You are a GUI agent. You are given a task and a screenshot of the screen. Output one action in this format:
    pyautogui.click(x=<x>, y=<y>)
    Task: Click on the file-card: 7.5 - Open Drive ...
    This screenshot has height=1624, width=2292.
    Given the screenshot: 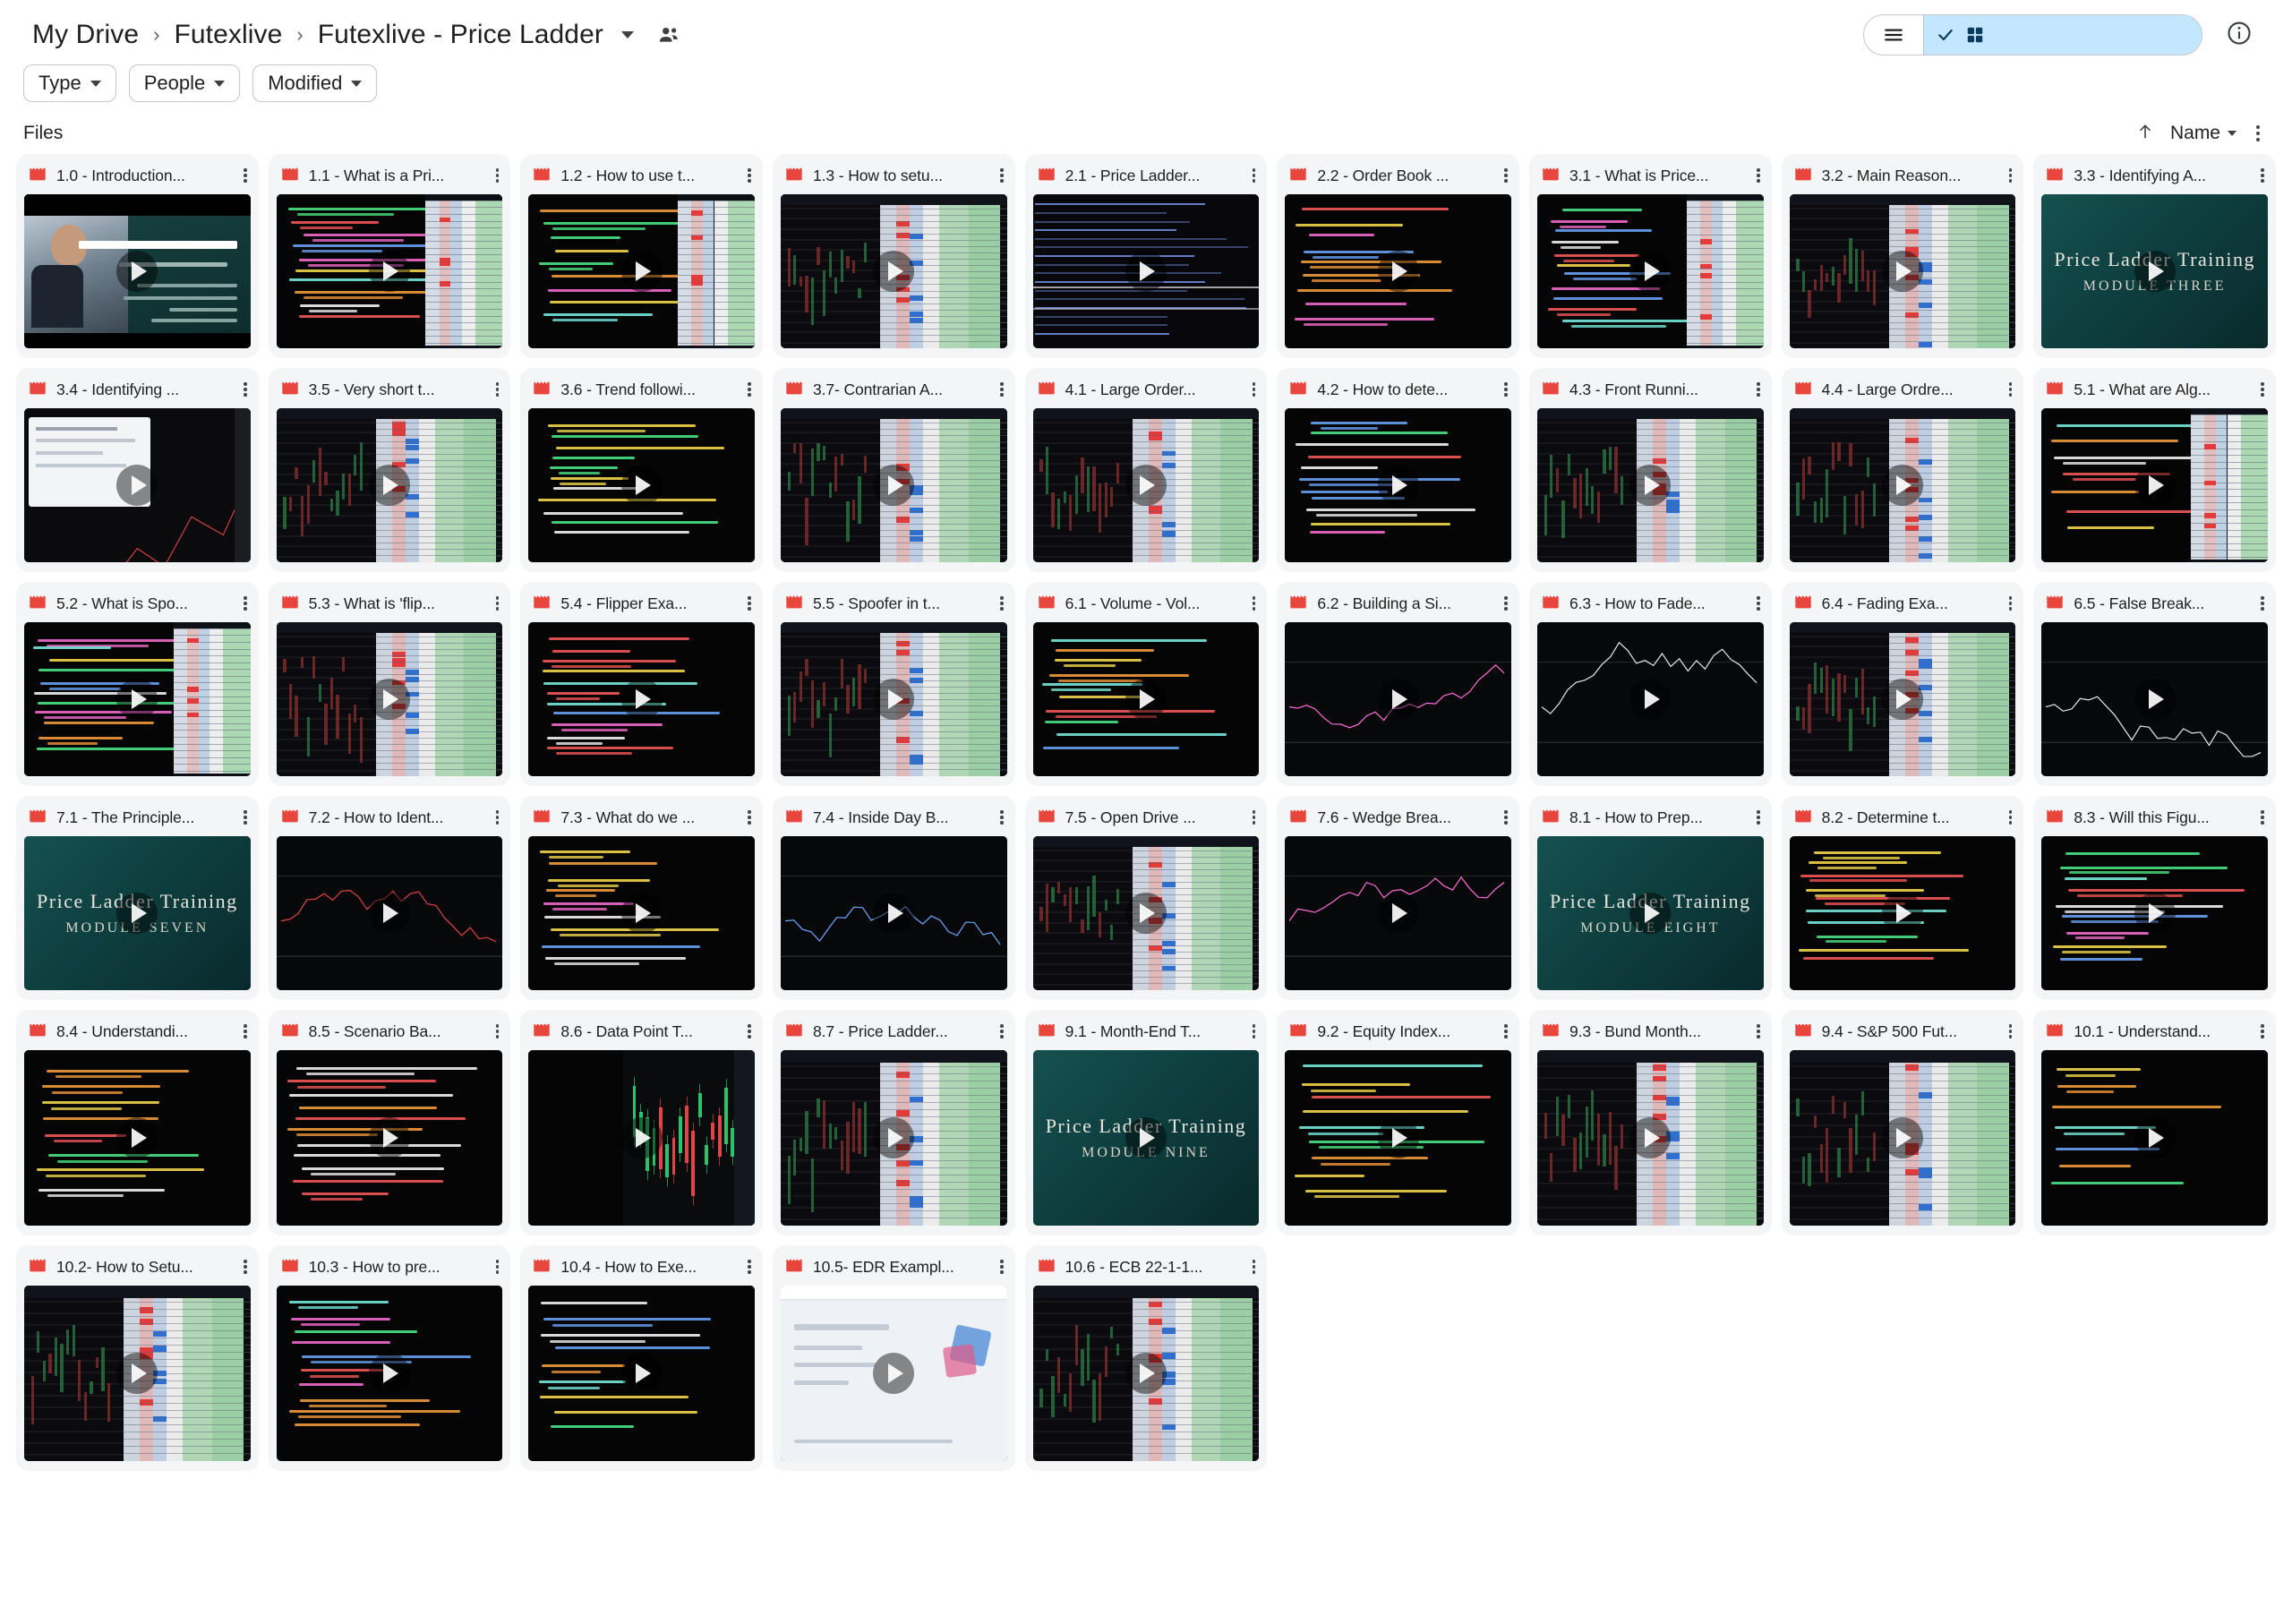 What is the action you would take?
    pyautogui.click(x=1146, y=898)
    